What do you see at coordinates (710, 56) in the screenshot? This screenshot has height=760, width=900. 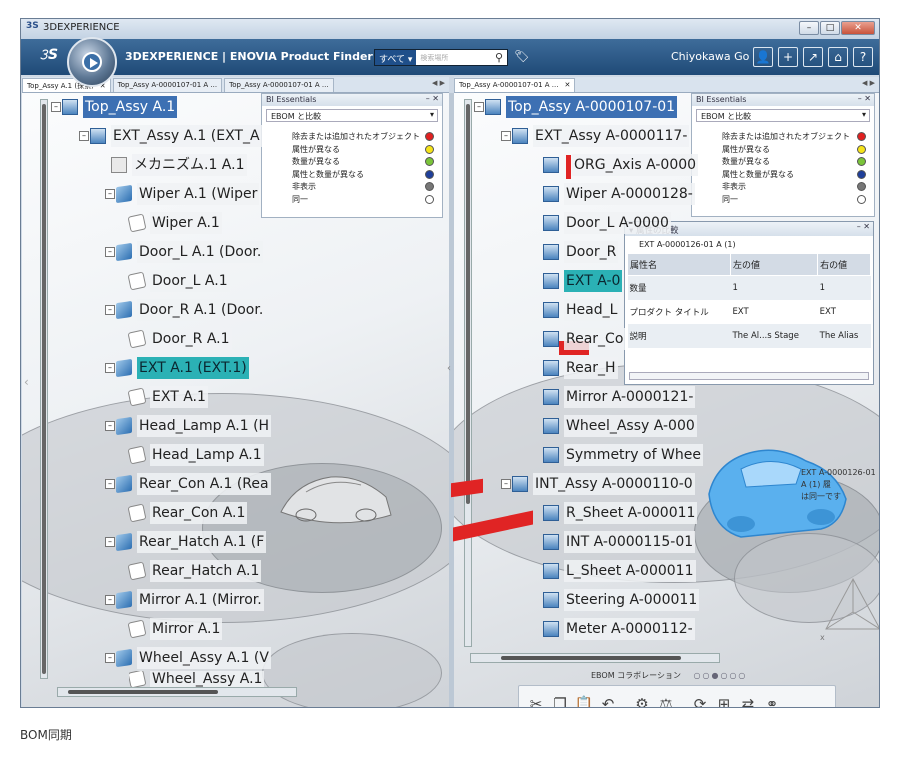 I see `user-name: Chiyokawa Go` at bounding box center [710, 56].